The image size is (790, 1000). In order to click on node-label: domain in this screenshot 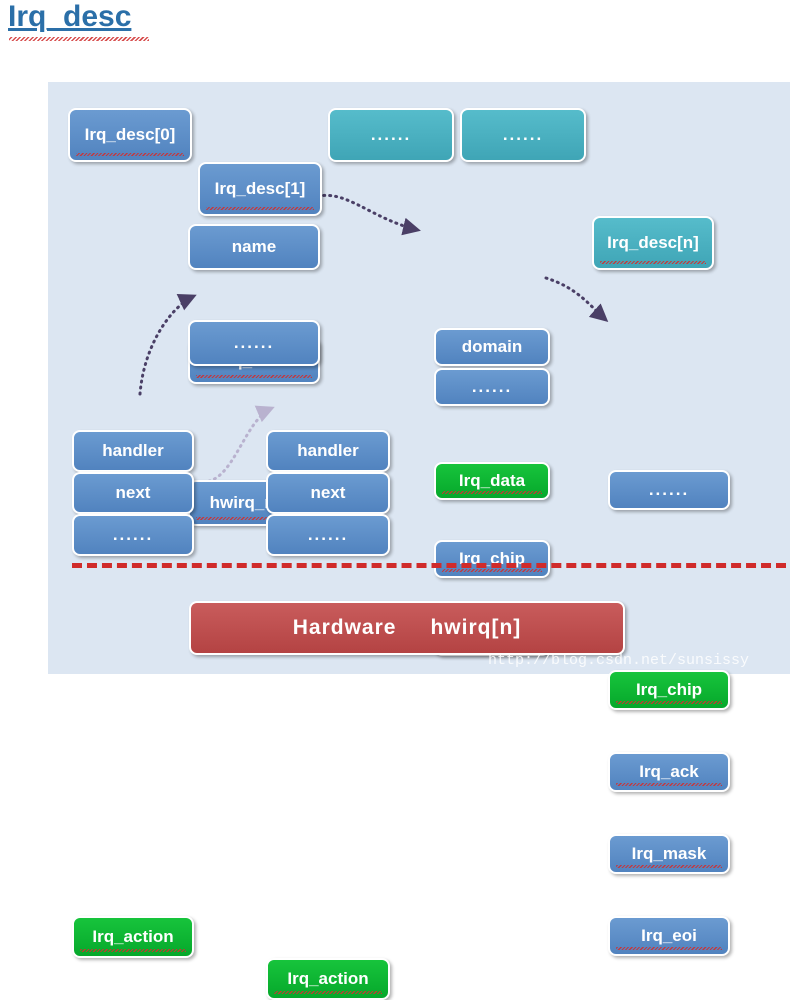, I will do `click(492, 346)`.